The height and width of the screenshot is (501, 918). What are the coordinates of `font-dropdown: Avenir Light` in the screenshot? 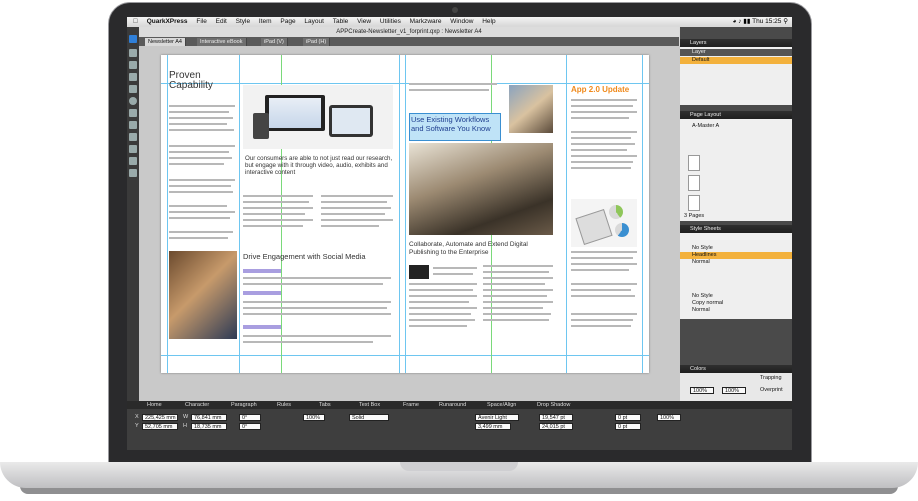 It's located at (497, 417).